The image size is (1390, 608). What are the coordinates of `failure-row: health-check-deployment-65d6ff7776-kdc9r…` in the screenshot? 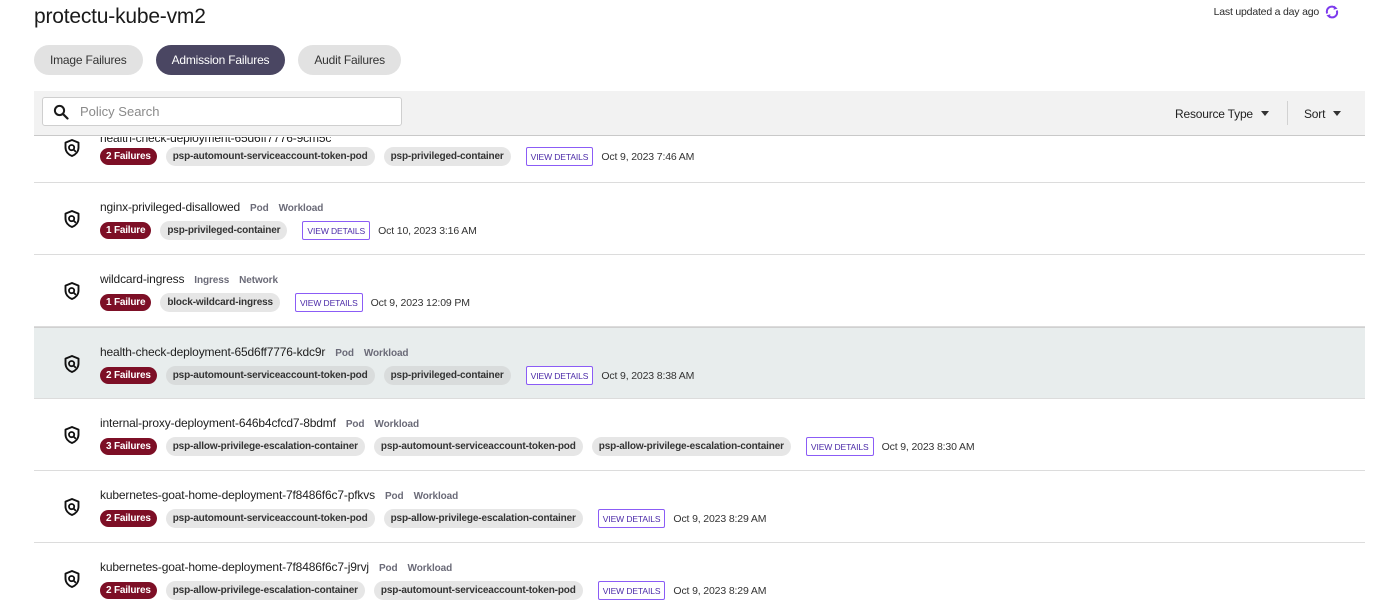 It's located at (699, 363).